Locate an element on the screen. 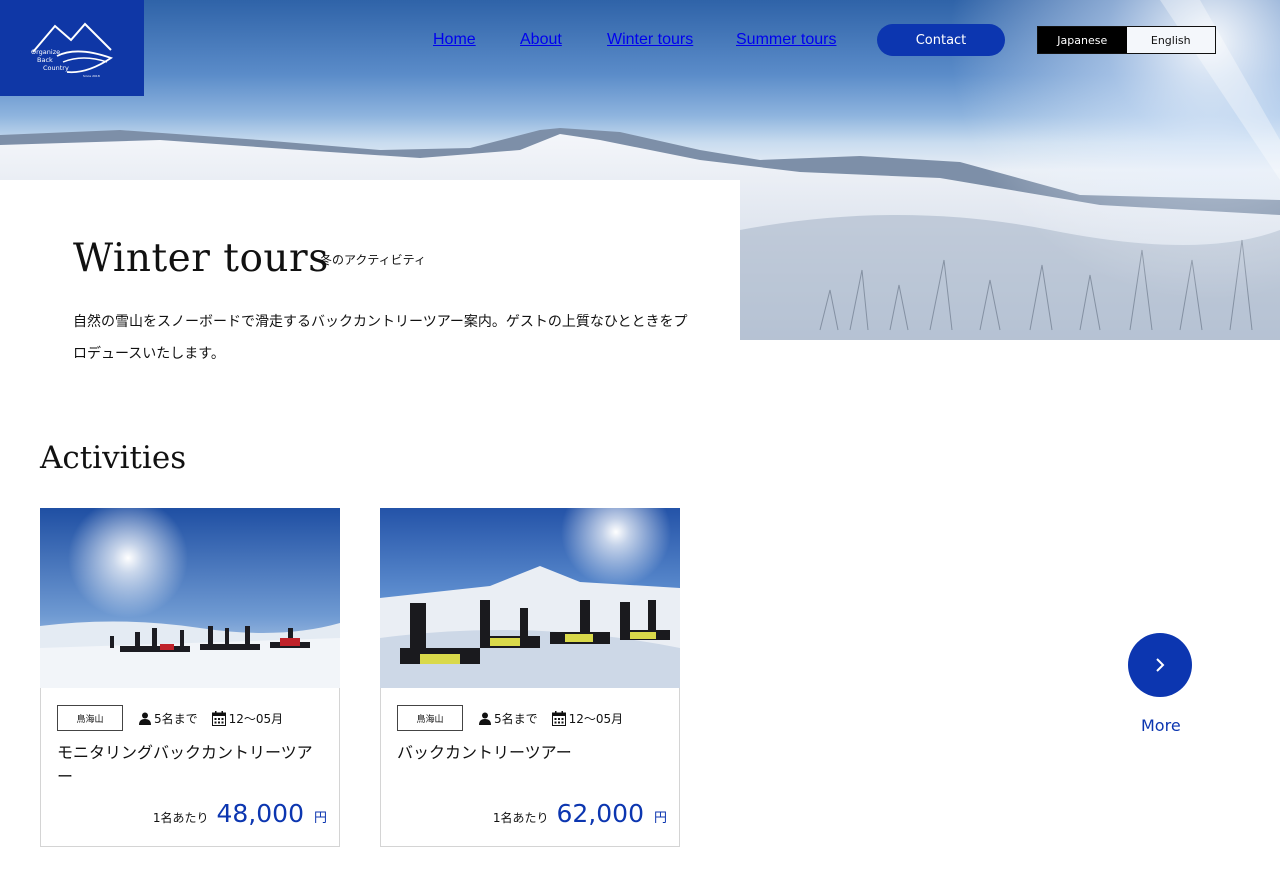  page-title: Winter tours is located at coordinates (201, 258).